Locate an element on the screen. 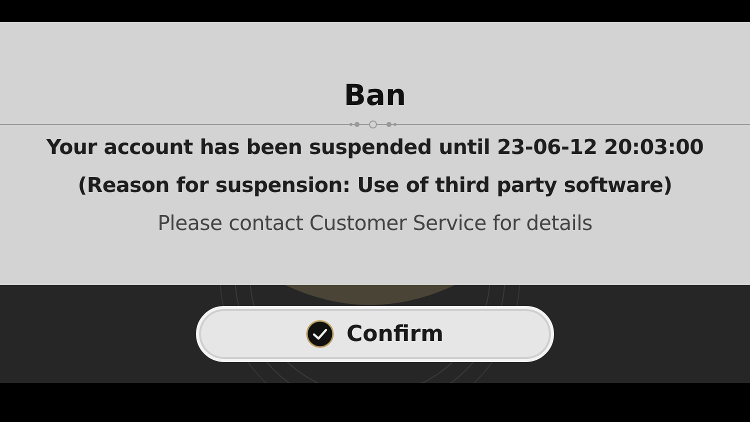 The width and height of the screenshot is (750, 422). dialog-title: Ban is located at coordinates (375, 95).